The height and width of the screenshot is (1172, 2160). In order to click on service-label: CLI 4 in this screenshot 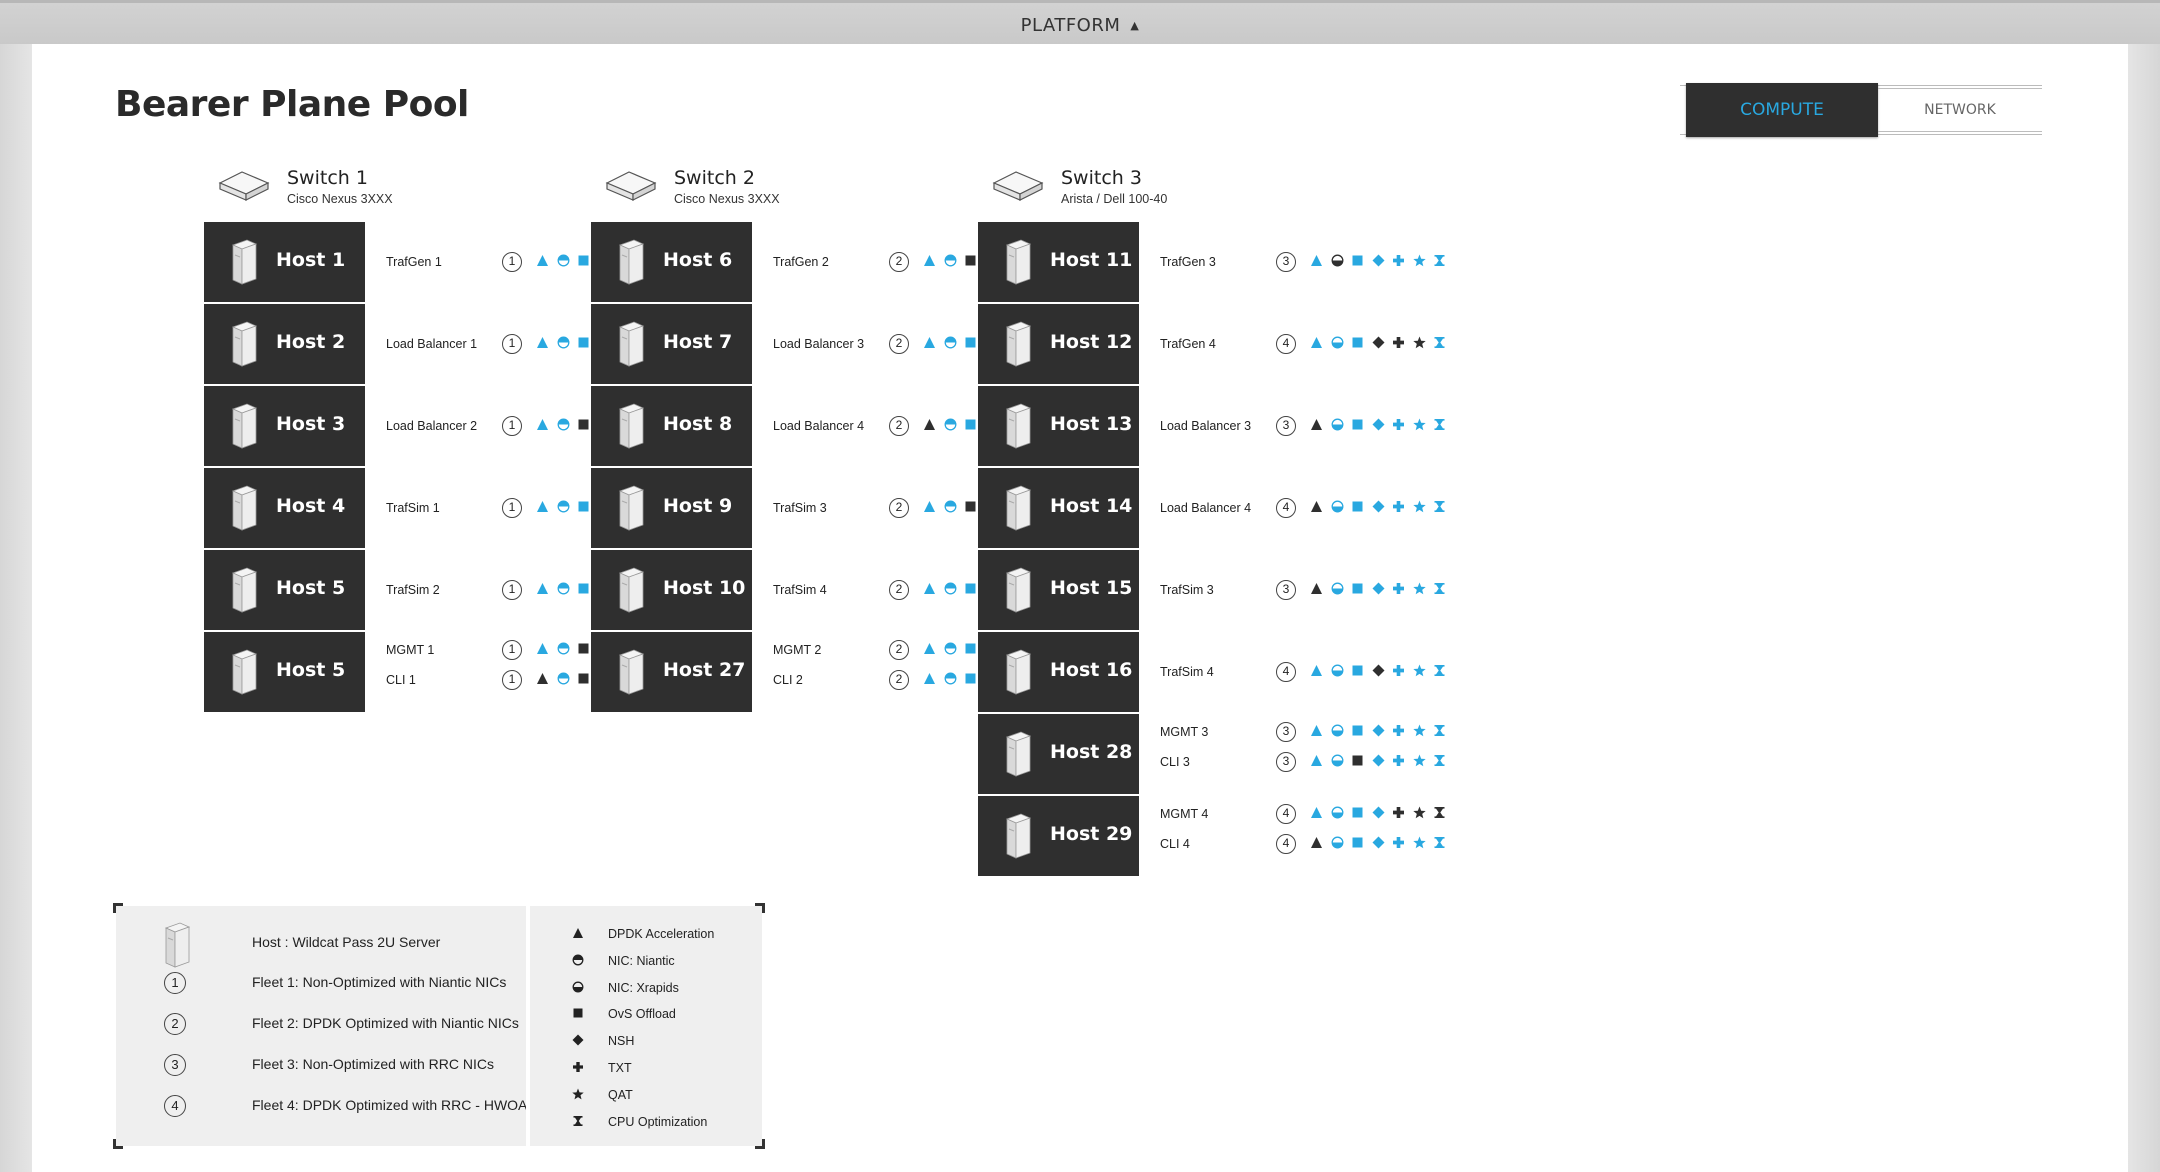, I will do `click(1175, 844)`.